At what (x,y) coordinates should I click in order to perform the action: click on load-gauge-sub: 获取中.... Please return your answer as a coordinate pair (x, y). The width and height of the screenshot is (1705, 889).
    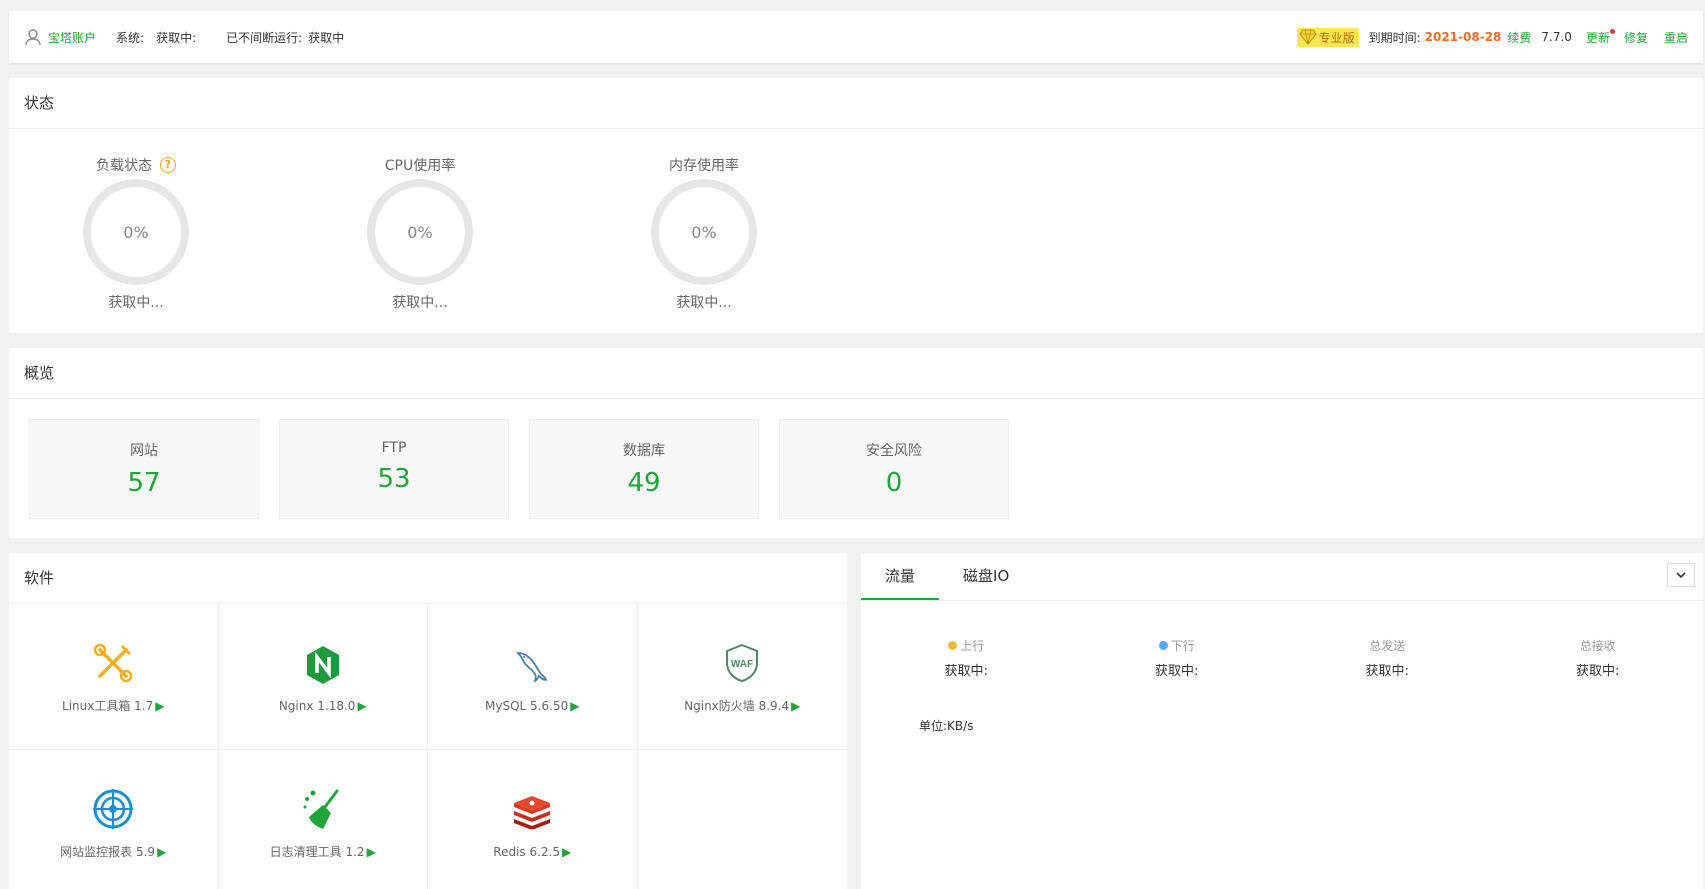
    Looking at the image, I should click on (136, 303).